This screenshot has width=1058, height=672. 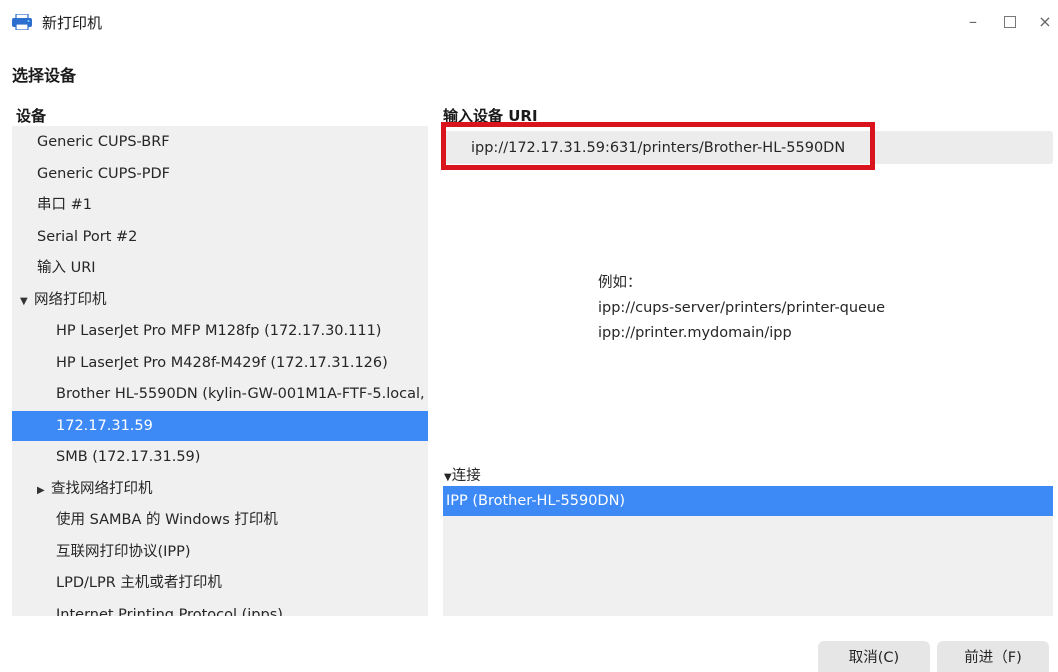 I want to click on device-item: 使用 SAMBA 的 Windows 打印机, so click(x=220, y=520).